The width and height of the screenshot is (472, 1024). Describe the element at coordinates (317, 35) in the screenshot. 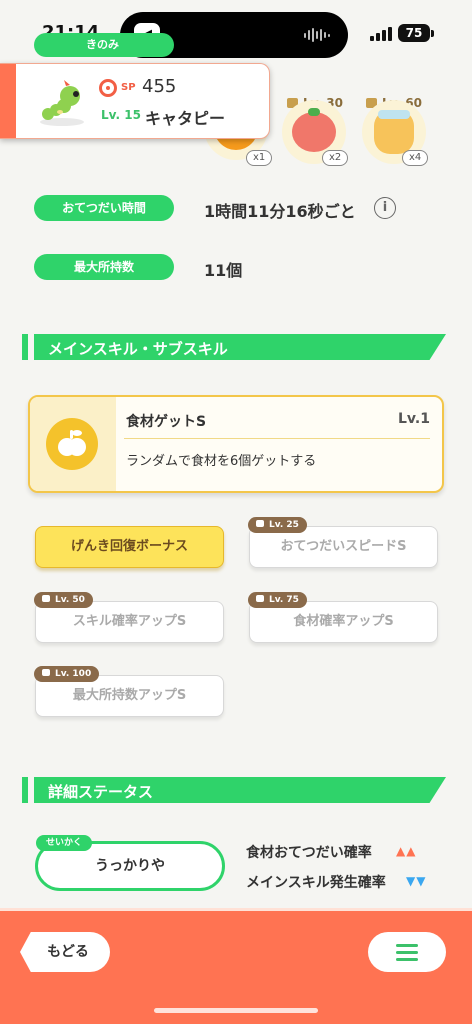

I see `audio-wave-icon` at that location.